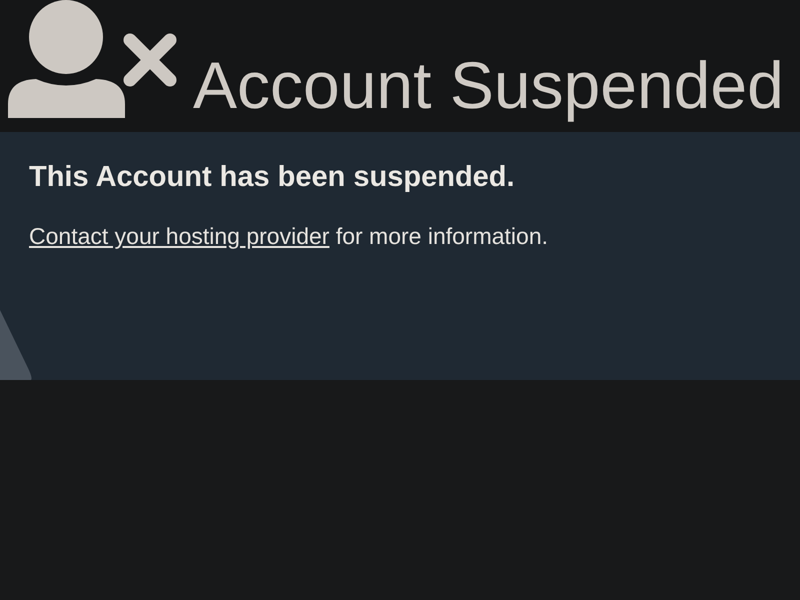 This screenshot has width=800, height=600. Describe the element at coordinates (179, 236) in the screenshot. I see `contact-link: Contact your hosting provider` at that location.